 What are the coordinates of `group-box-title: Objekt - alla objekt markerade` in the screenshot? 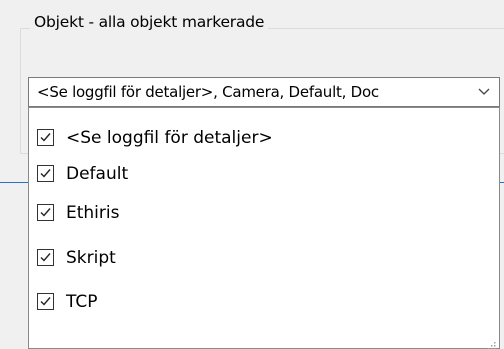 It's located at (149, 22).